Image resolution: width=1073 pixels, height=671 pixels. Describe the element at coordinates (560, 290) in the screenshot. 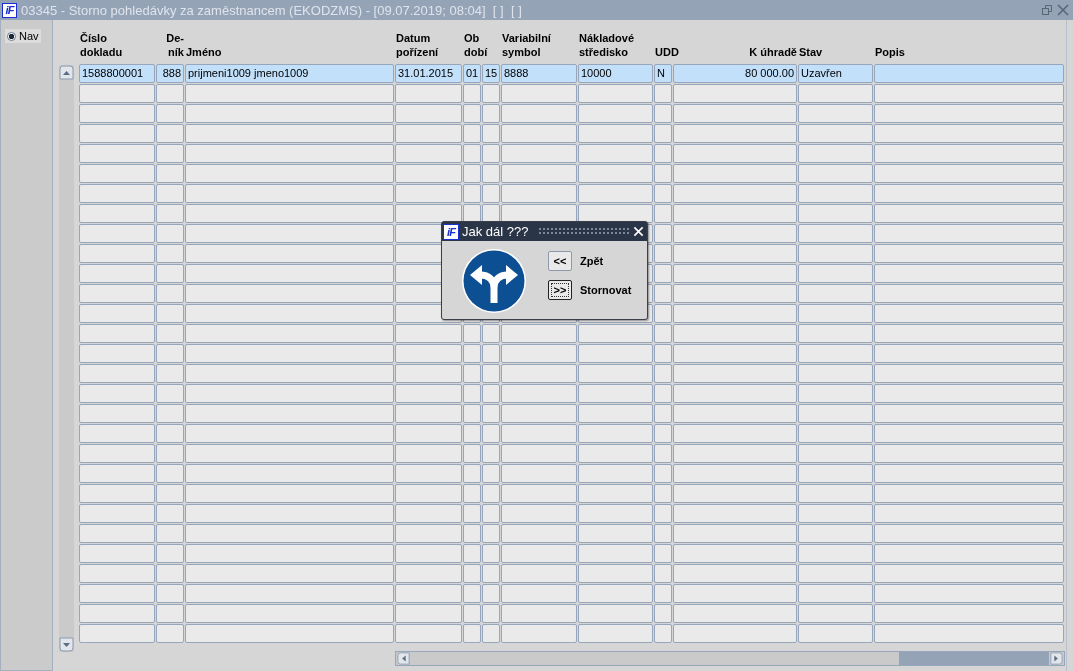

I see `nav-button: >>` at that location.